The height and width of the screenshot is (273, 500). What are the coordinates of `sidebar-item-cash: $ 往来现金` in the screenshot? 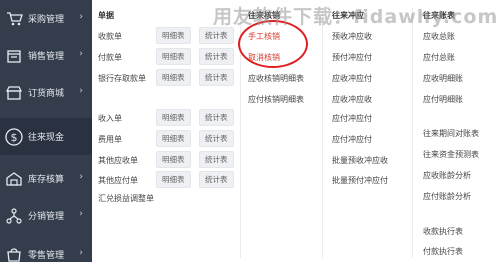 It's located at (46, 136).